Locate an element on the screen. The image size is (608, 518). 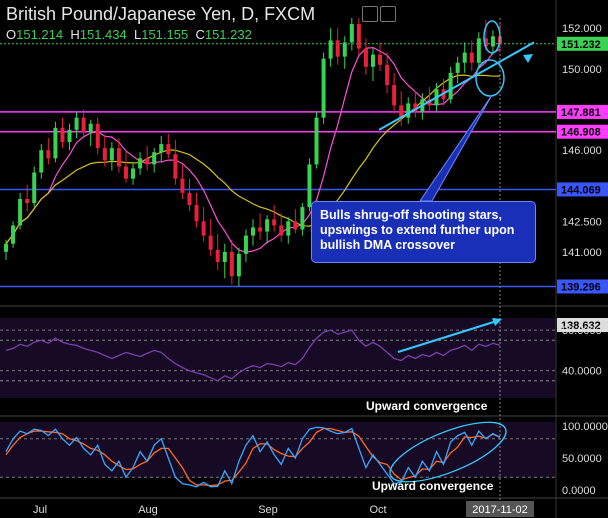
price-axis-label: 152.000 is located at coordinates (582, 29).